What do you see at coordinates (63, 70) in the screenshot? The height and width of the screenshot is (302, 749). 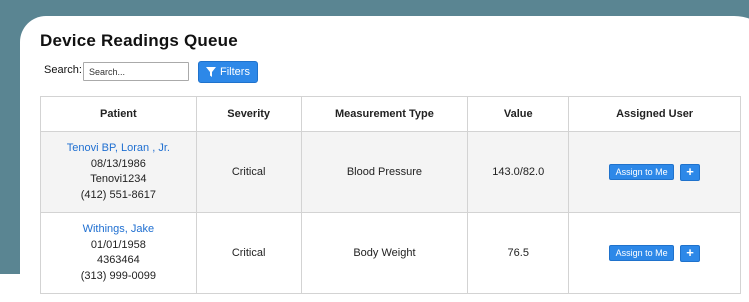 I see `search-label: Search:` at bounding box center [63, 70].